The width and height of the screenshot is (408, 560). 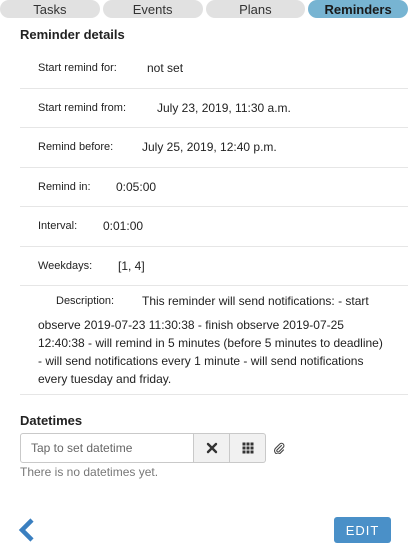 I want to click on interval-value: 0:01:00, so click(x=123, y=226).